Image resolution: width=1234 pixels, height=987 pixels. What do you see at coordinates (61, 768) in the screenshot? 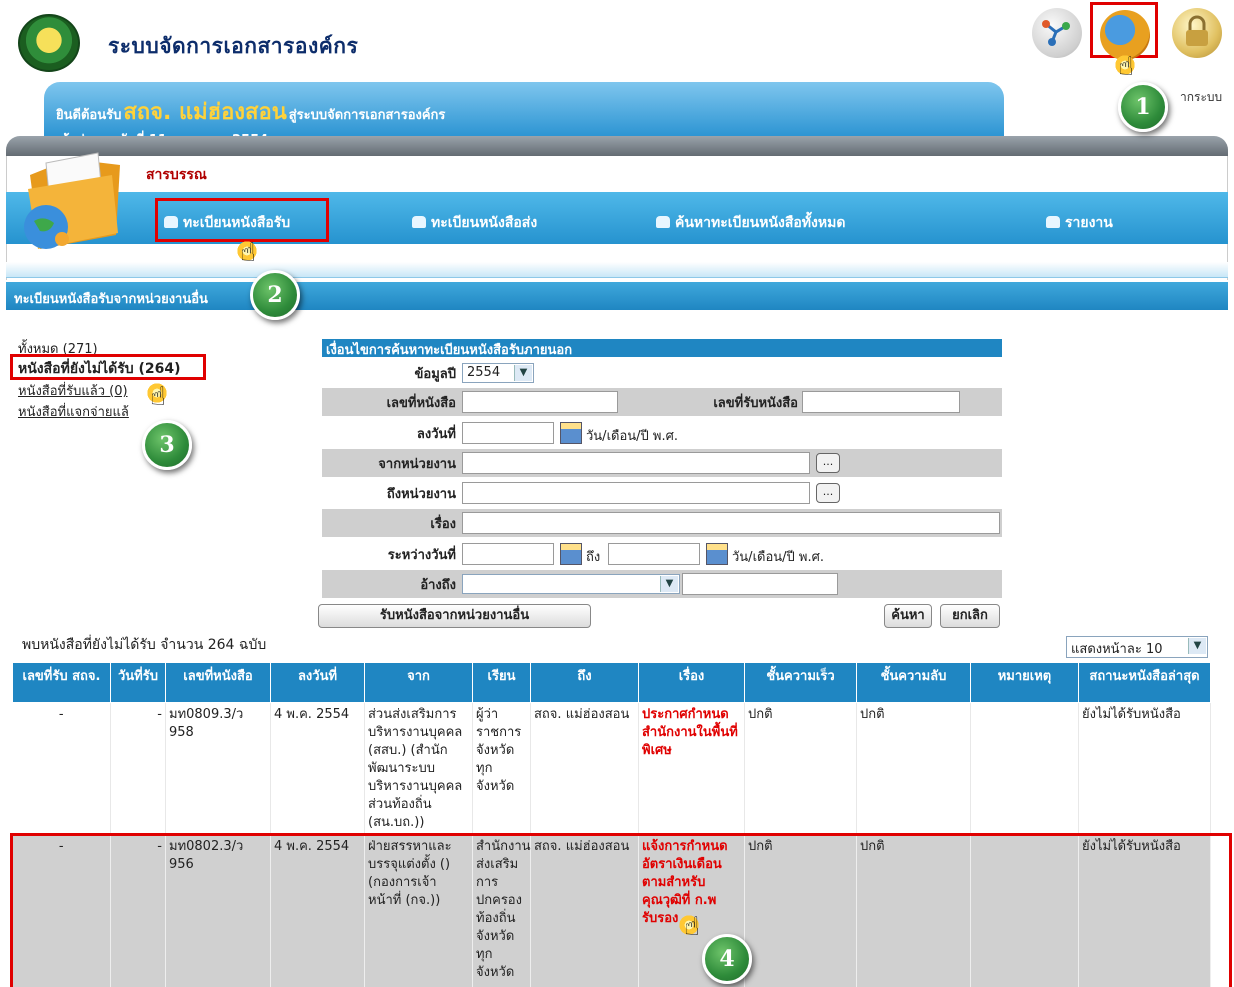
I see `cell-receive-no: -` at bounding box center [61, 768].